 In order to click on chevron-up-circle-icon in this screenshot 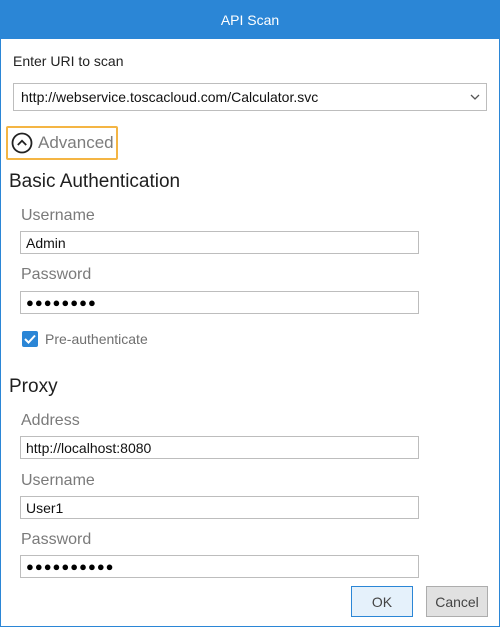, I will do `click(22, 143)`.